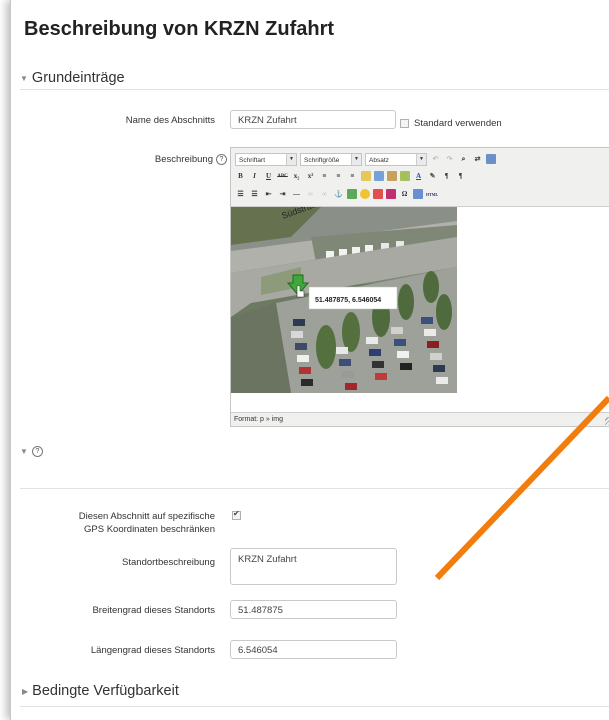  I want to click on orange-arrow-line, so click(521, 488).